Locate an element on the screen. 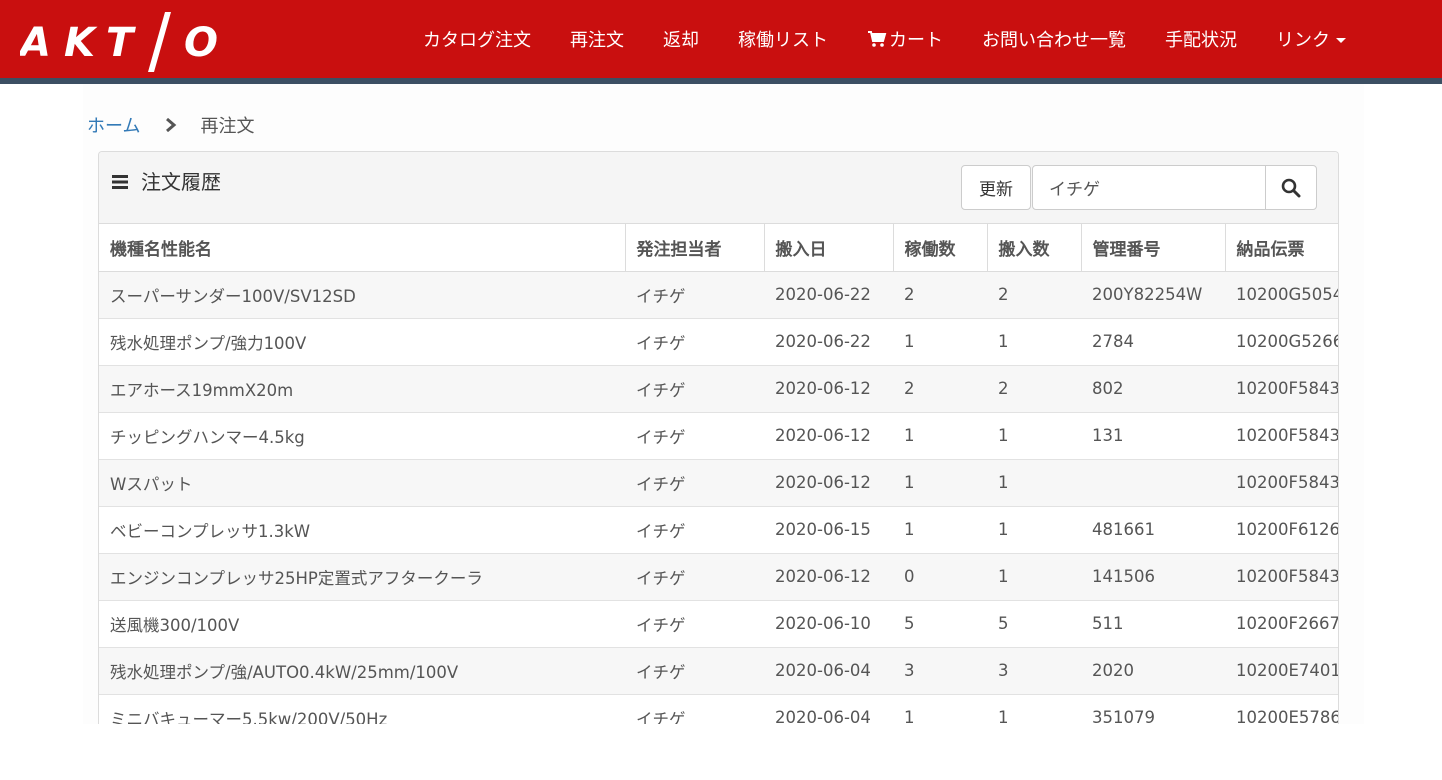  model-name-cell: 残水処理ポンプ/強力100V is located at coordinates (362, 342).